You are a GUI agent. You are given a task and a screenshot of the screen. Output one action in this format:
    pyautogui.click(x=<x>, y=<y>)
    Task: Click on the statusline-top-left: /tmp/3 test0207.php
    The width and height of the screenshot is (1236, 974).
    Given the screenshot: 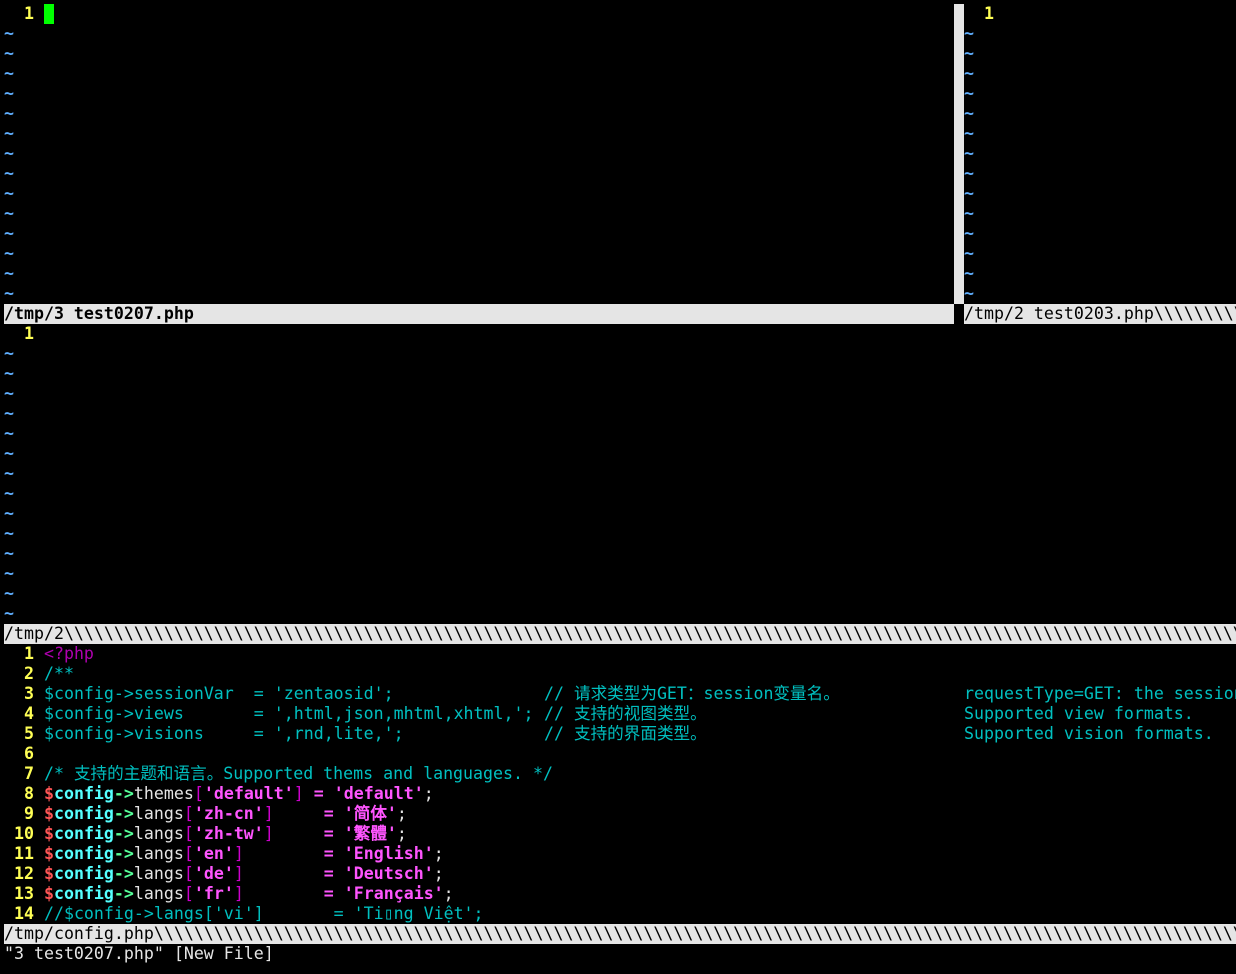 What is the action you would take?
    pyautogui.click(x=479, y=314)
    